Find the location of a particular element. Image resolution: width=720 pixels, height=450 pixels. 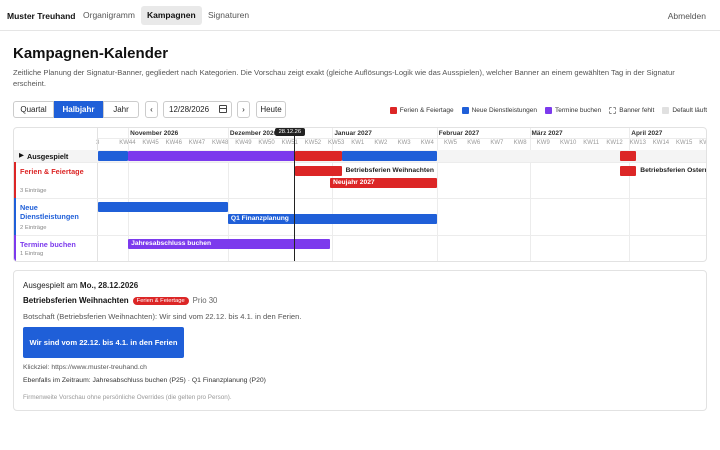

legend-item-banner-fehlt: Banner fehlt is located at coordinates (631, 110).